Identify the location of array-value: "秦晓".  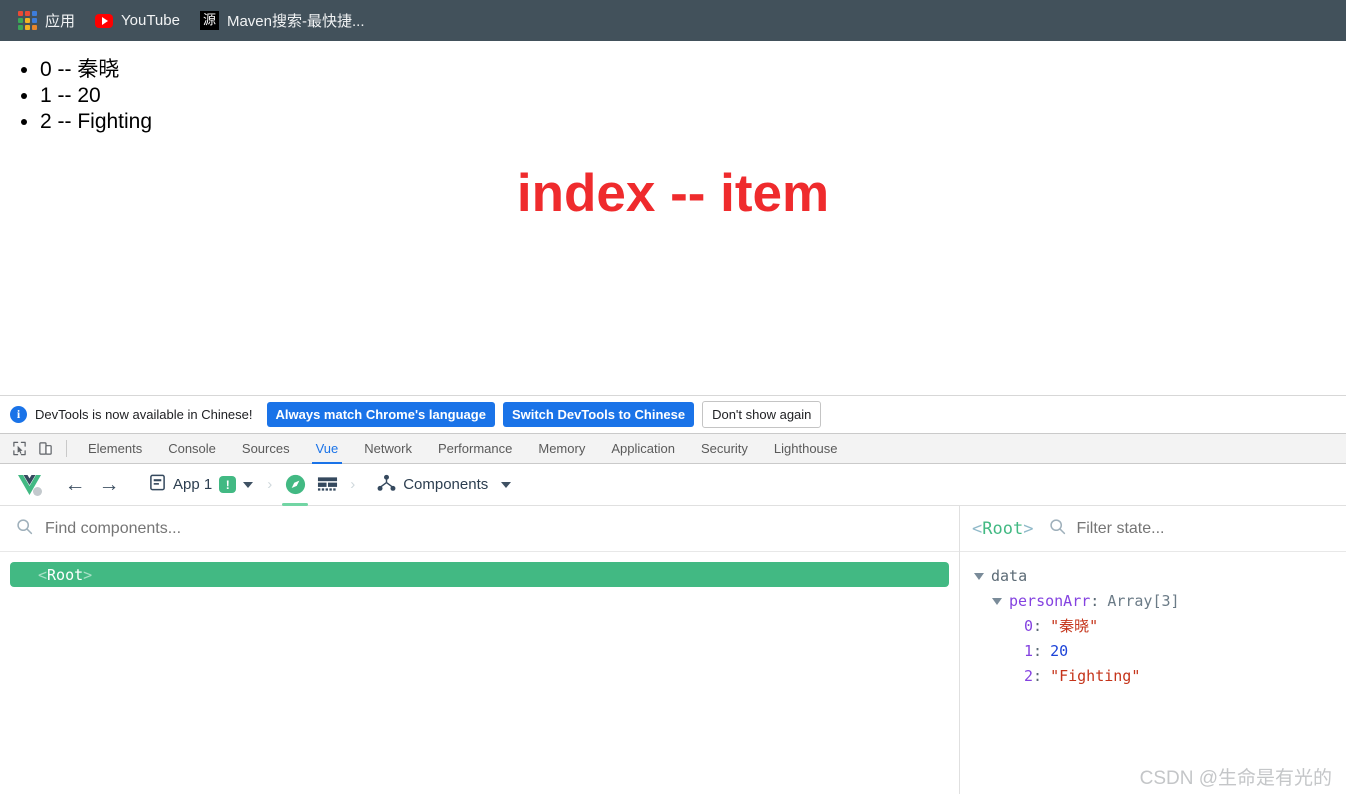
(1074, 626).